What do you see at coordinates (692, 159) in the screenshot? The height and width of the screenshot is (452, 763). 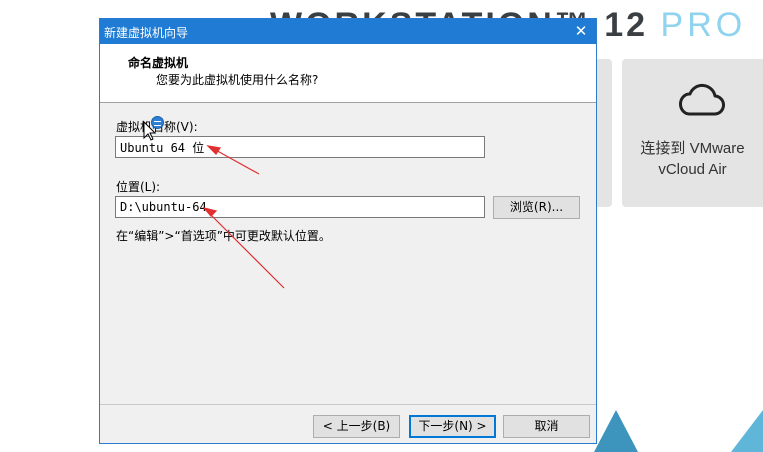 I see `tile-label: 连接到 VMware vCloud Air` at bounding box center [692, 159].